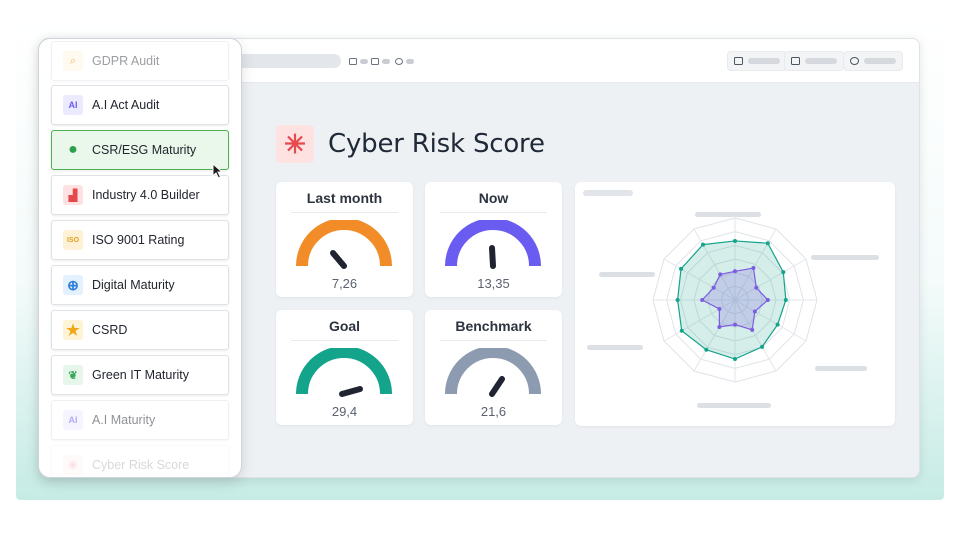 This screenshot has height=540, width=960. Describe the element at coordinates (404, 61) in the screenshot. I see `user-icon` at that location.